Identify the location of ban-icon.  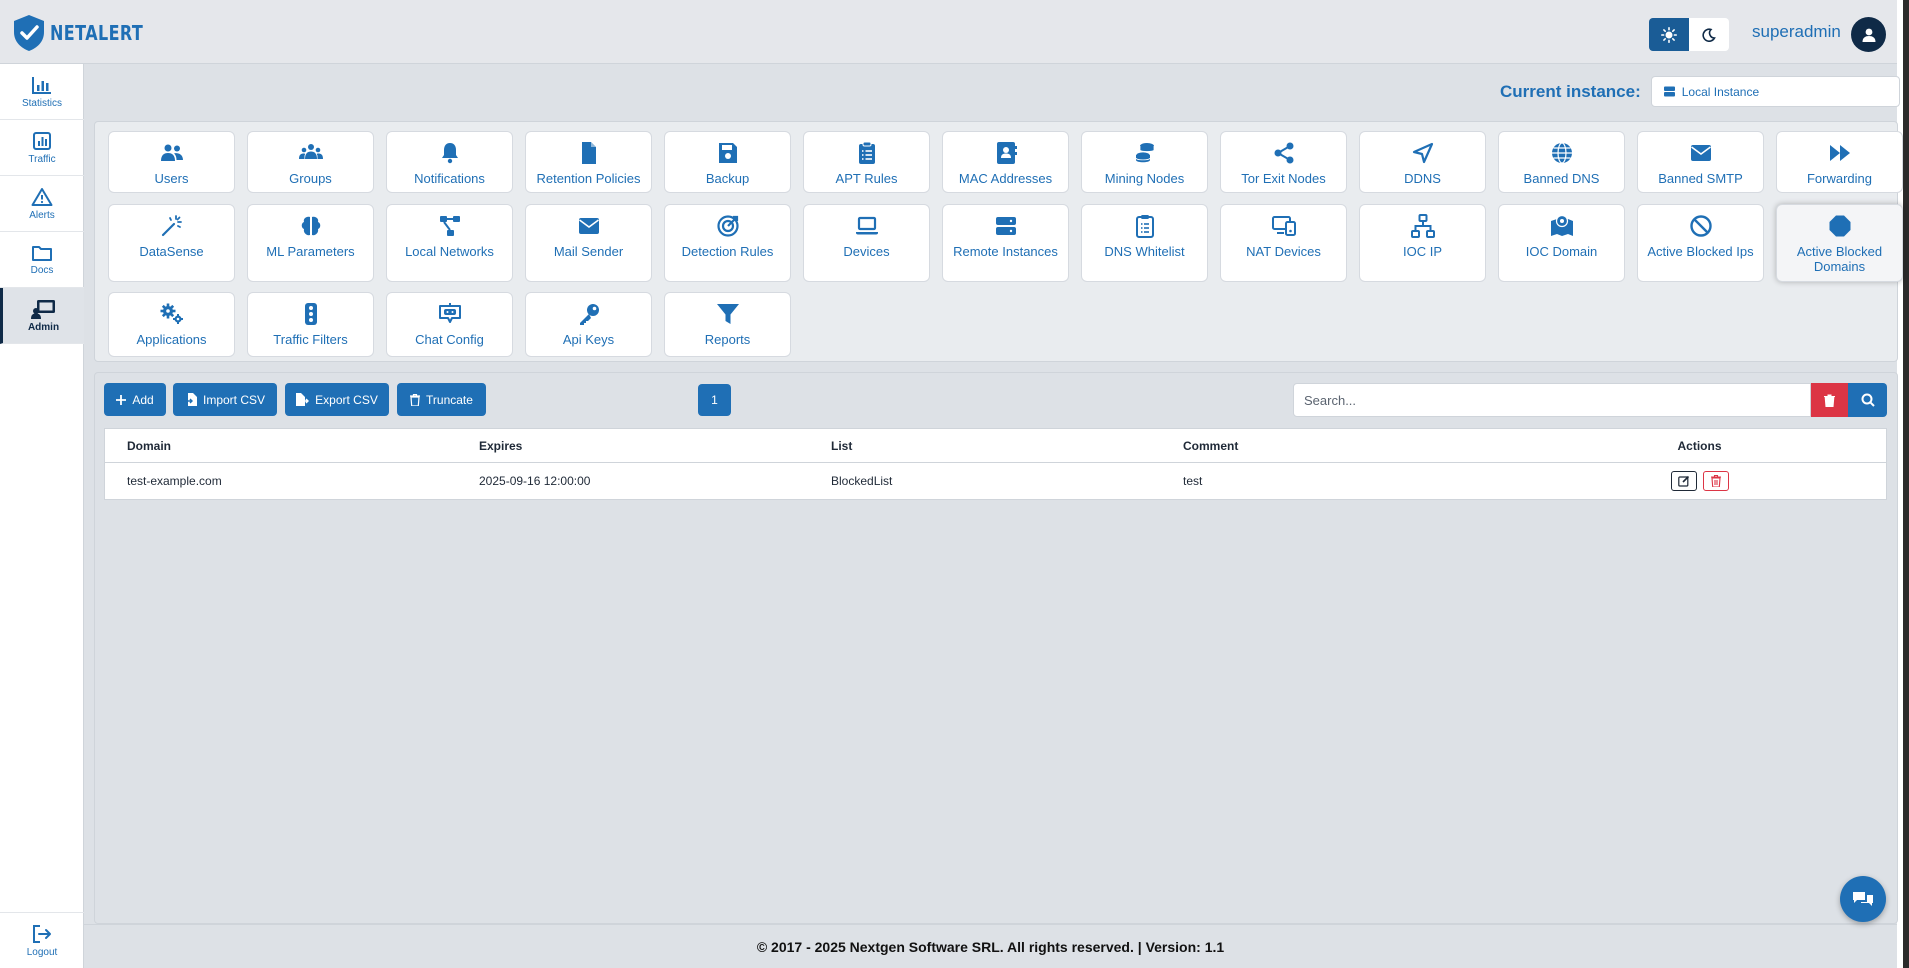
(1700, 226).